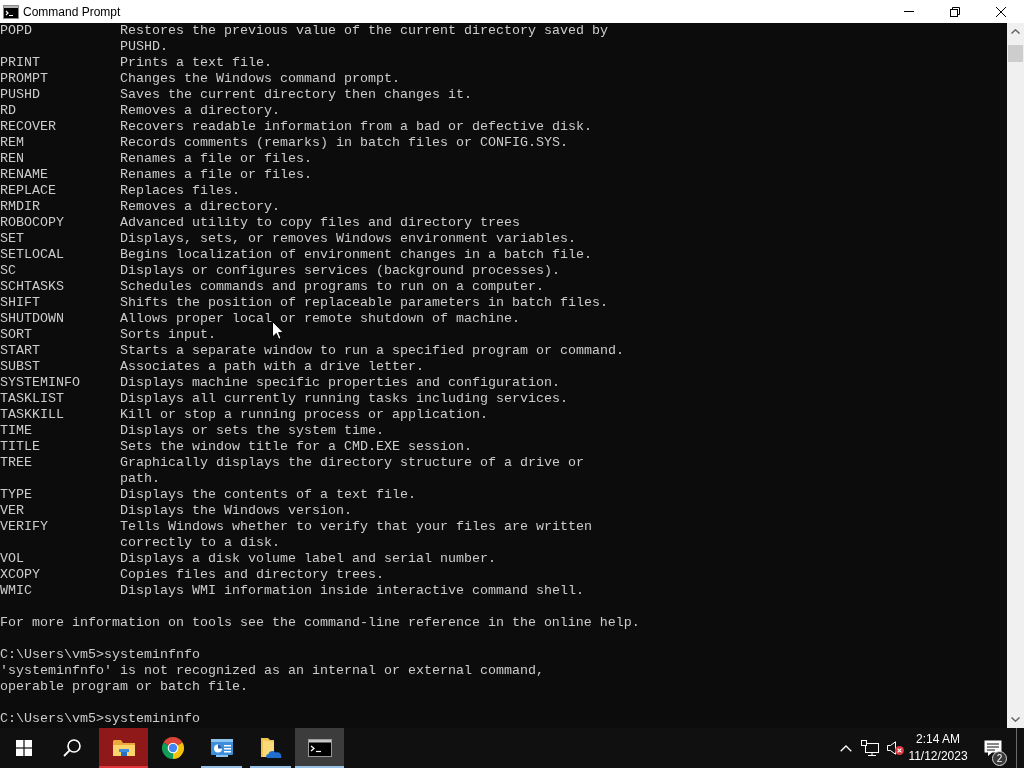  I want to click on command-name: SHUTDOWN, so click(32, 319).